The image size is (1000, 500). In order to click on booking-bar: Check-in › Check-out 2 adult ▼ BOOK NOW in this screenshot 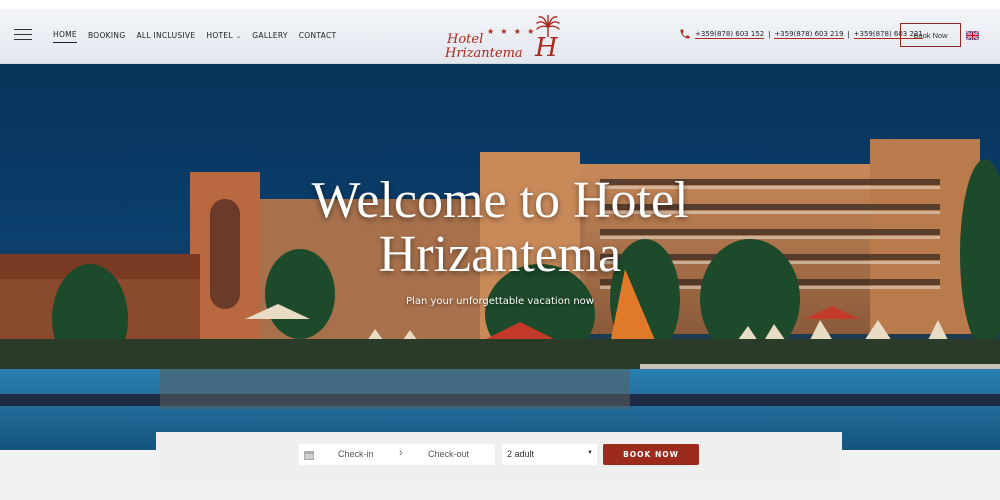, I will do `click(499, 455)`.